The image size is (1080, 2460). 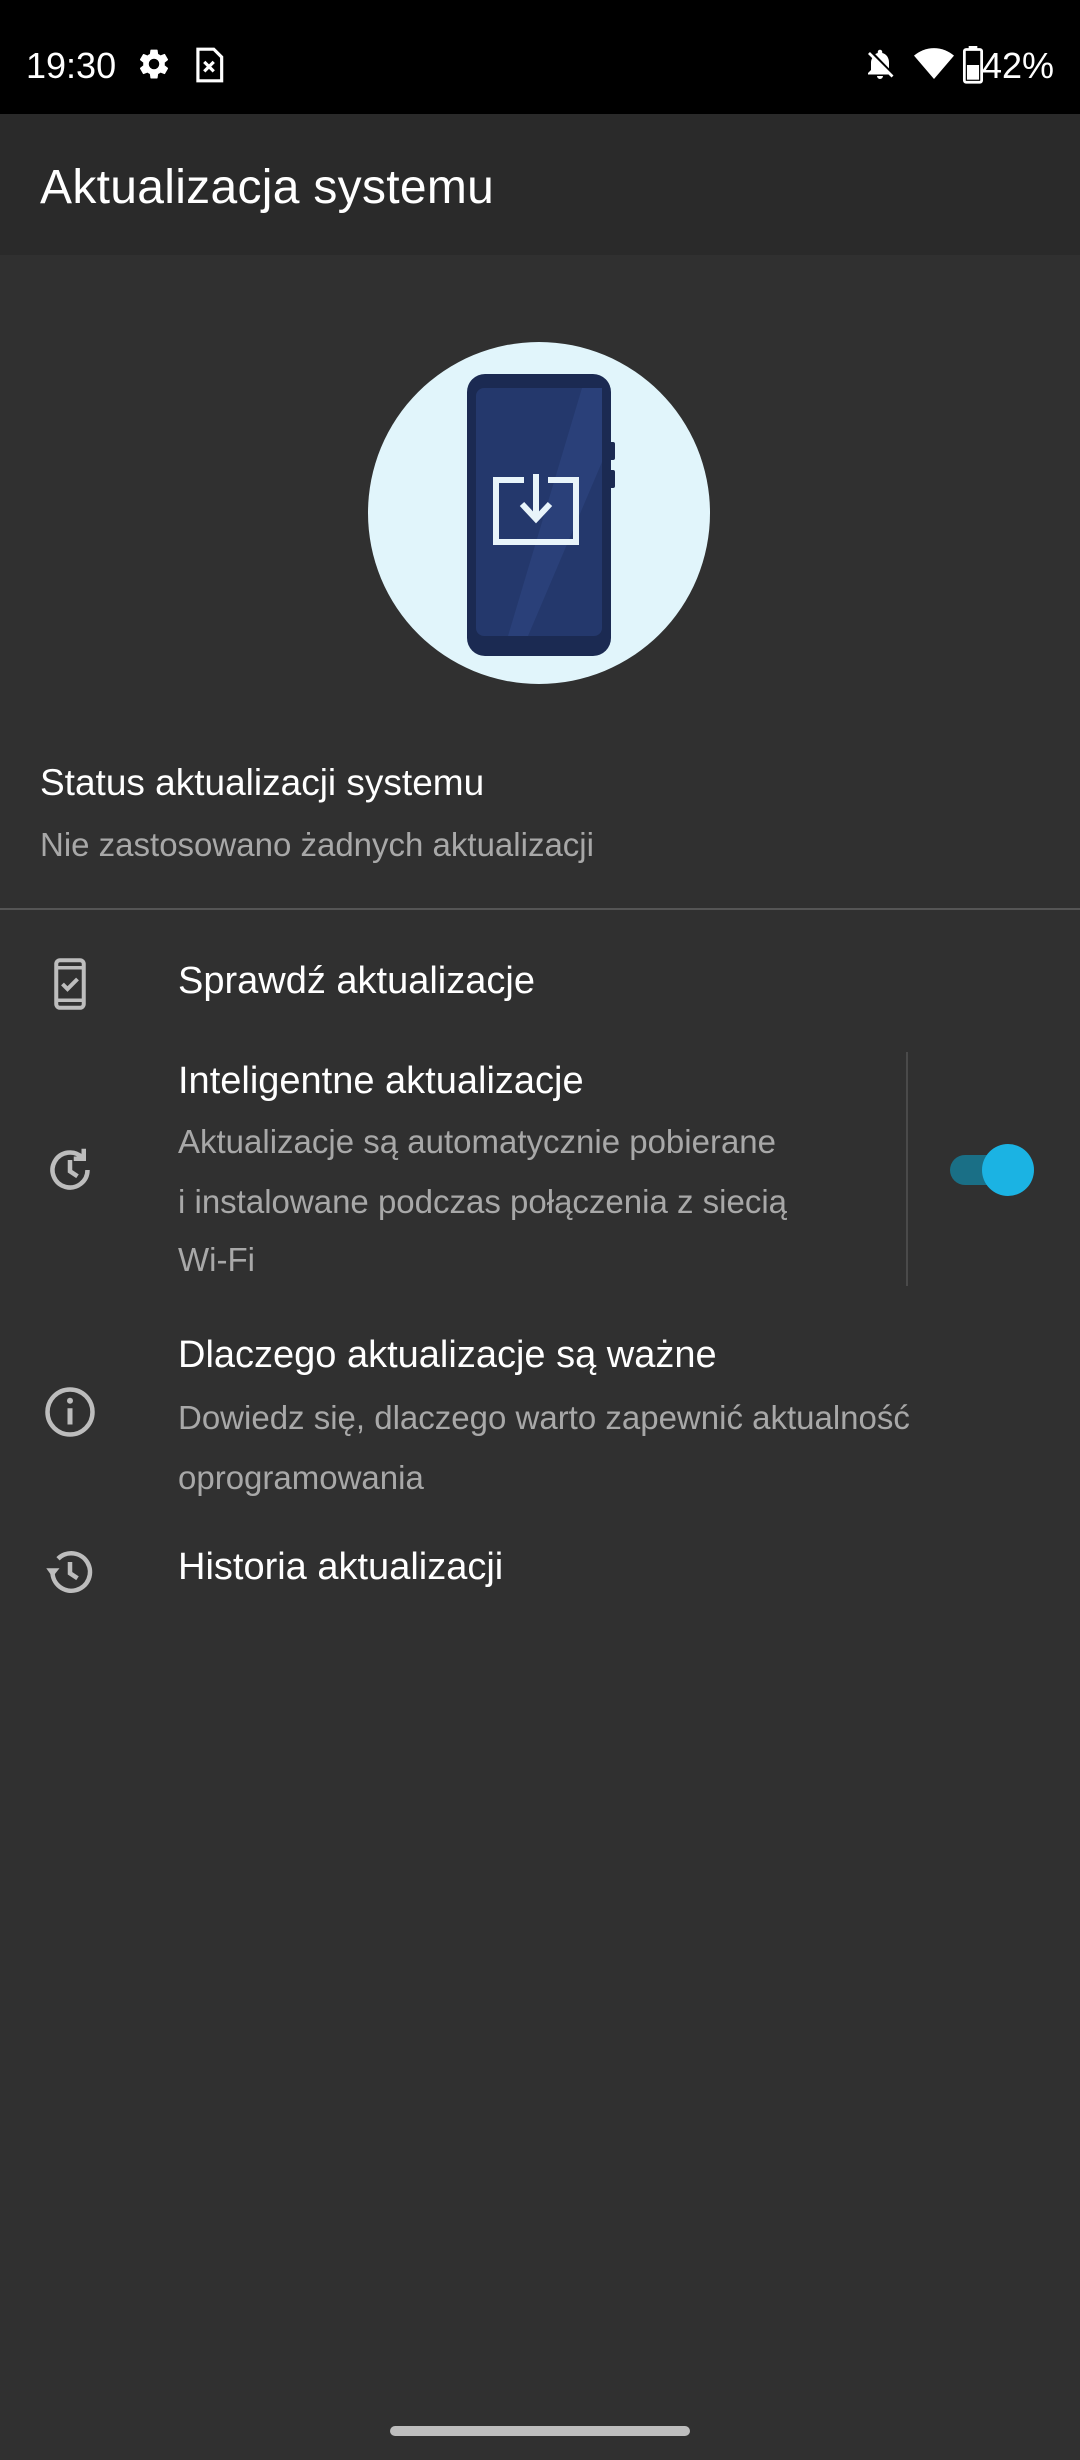 I want to click on status-time: 19:30, so click(x=71, y=65).